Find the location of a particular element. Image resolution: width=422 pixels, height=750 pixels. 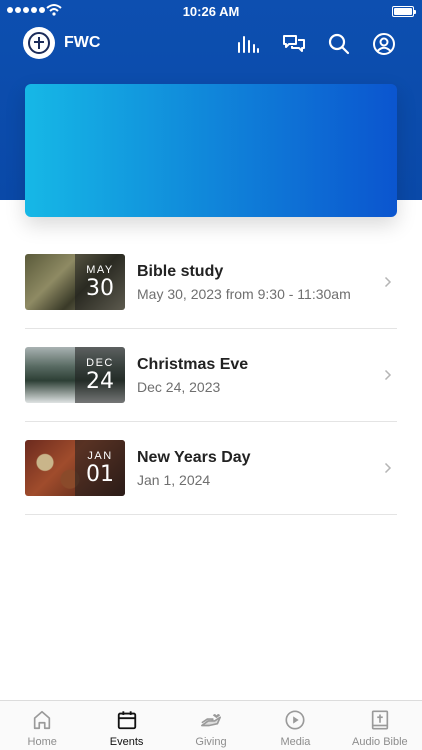

date-badge-month: MAY is located at coordinates (100, 270).